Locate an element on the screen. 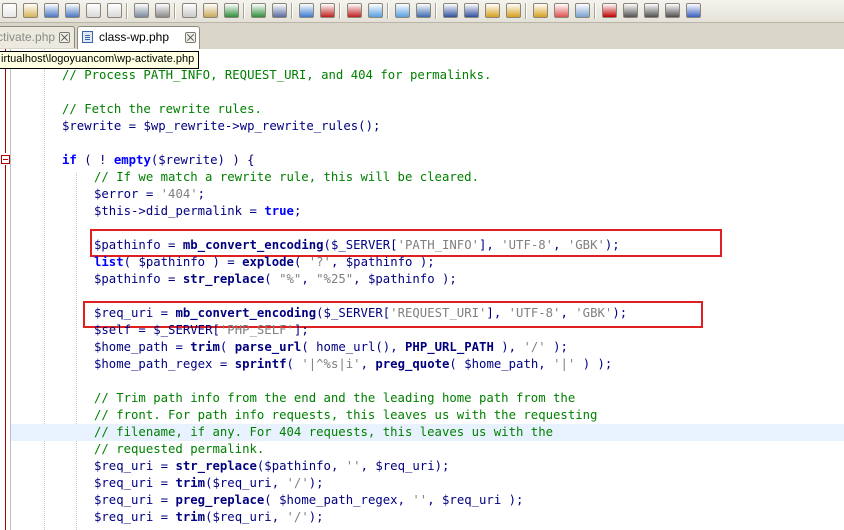  sync-horizontal-icon is located at coordinates (402, 10).